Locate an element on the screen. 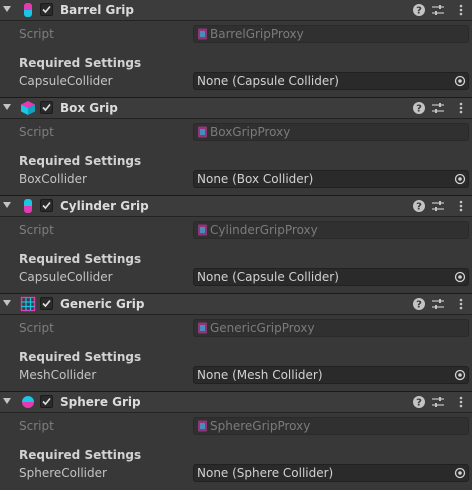 This screenshot has width=472, height=490. component-title: Barrel Grip is located at coordinates (97, 10).